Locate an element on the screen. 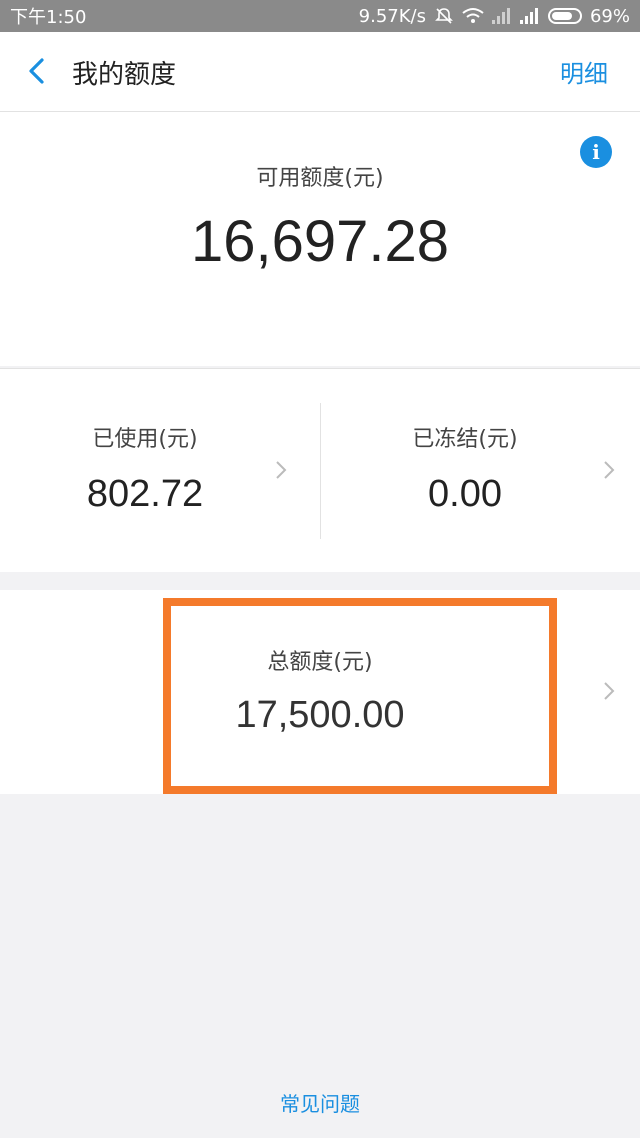  detail-link: 明细 is located at coordinates (584, 71).